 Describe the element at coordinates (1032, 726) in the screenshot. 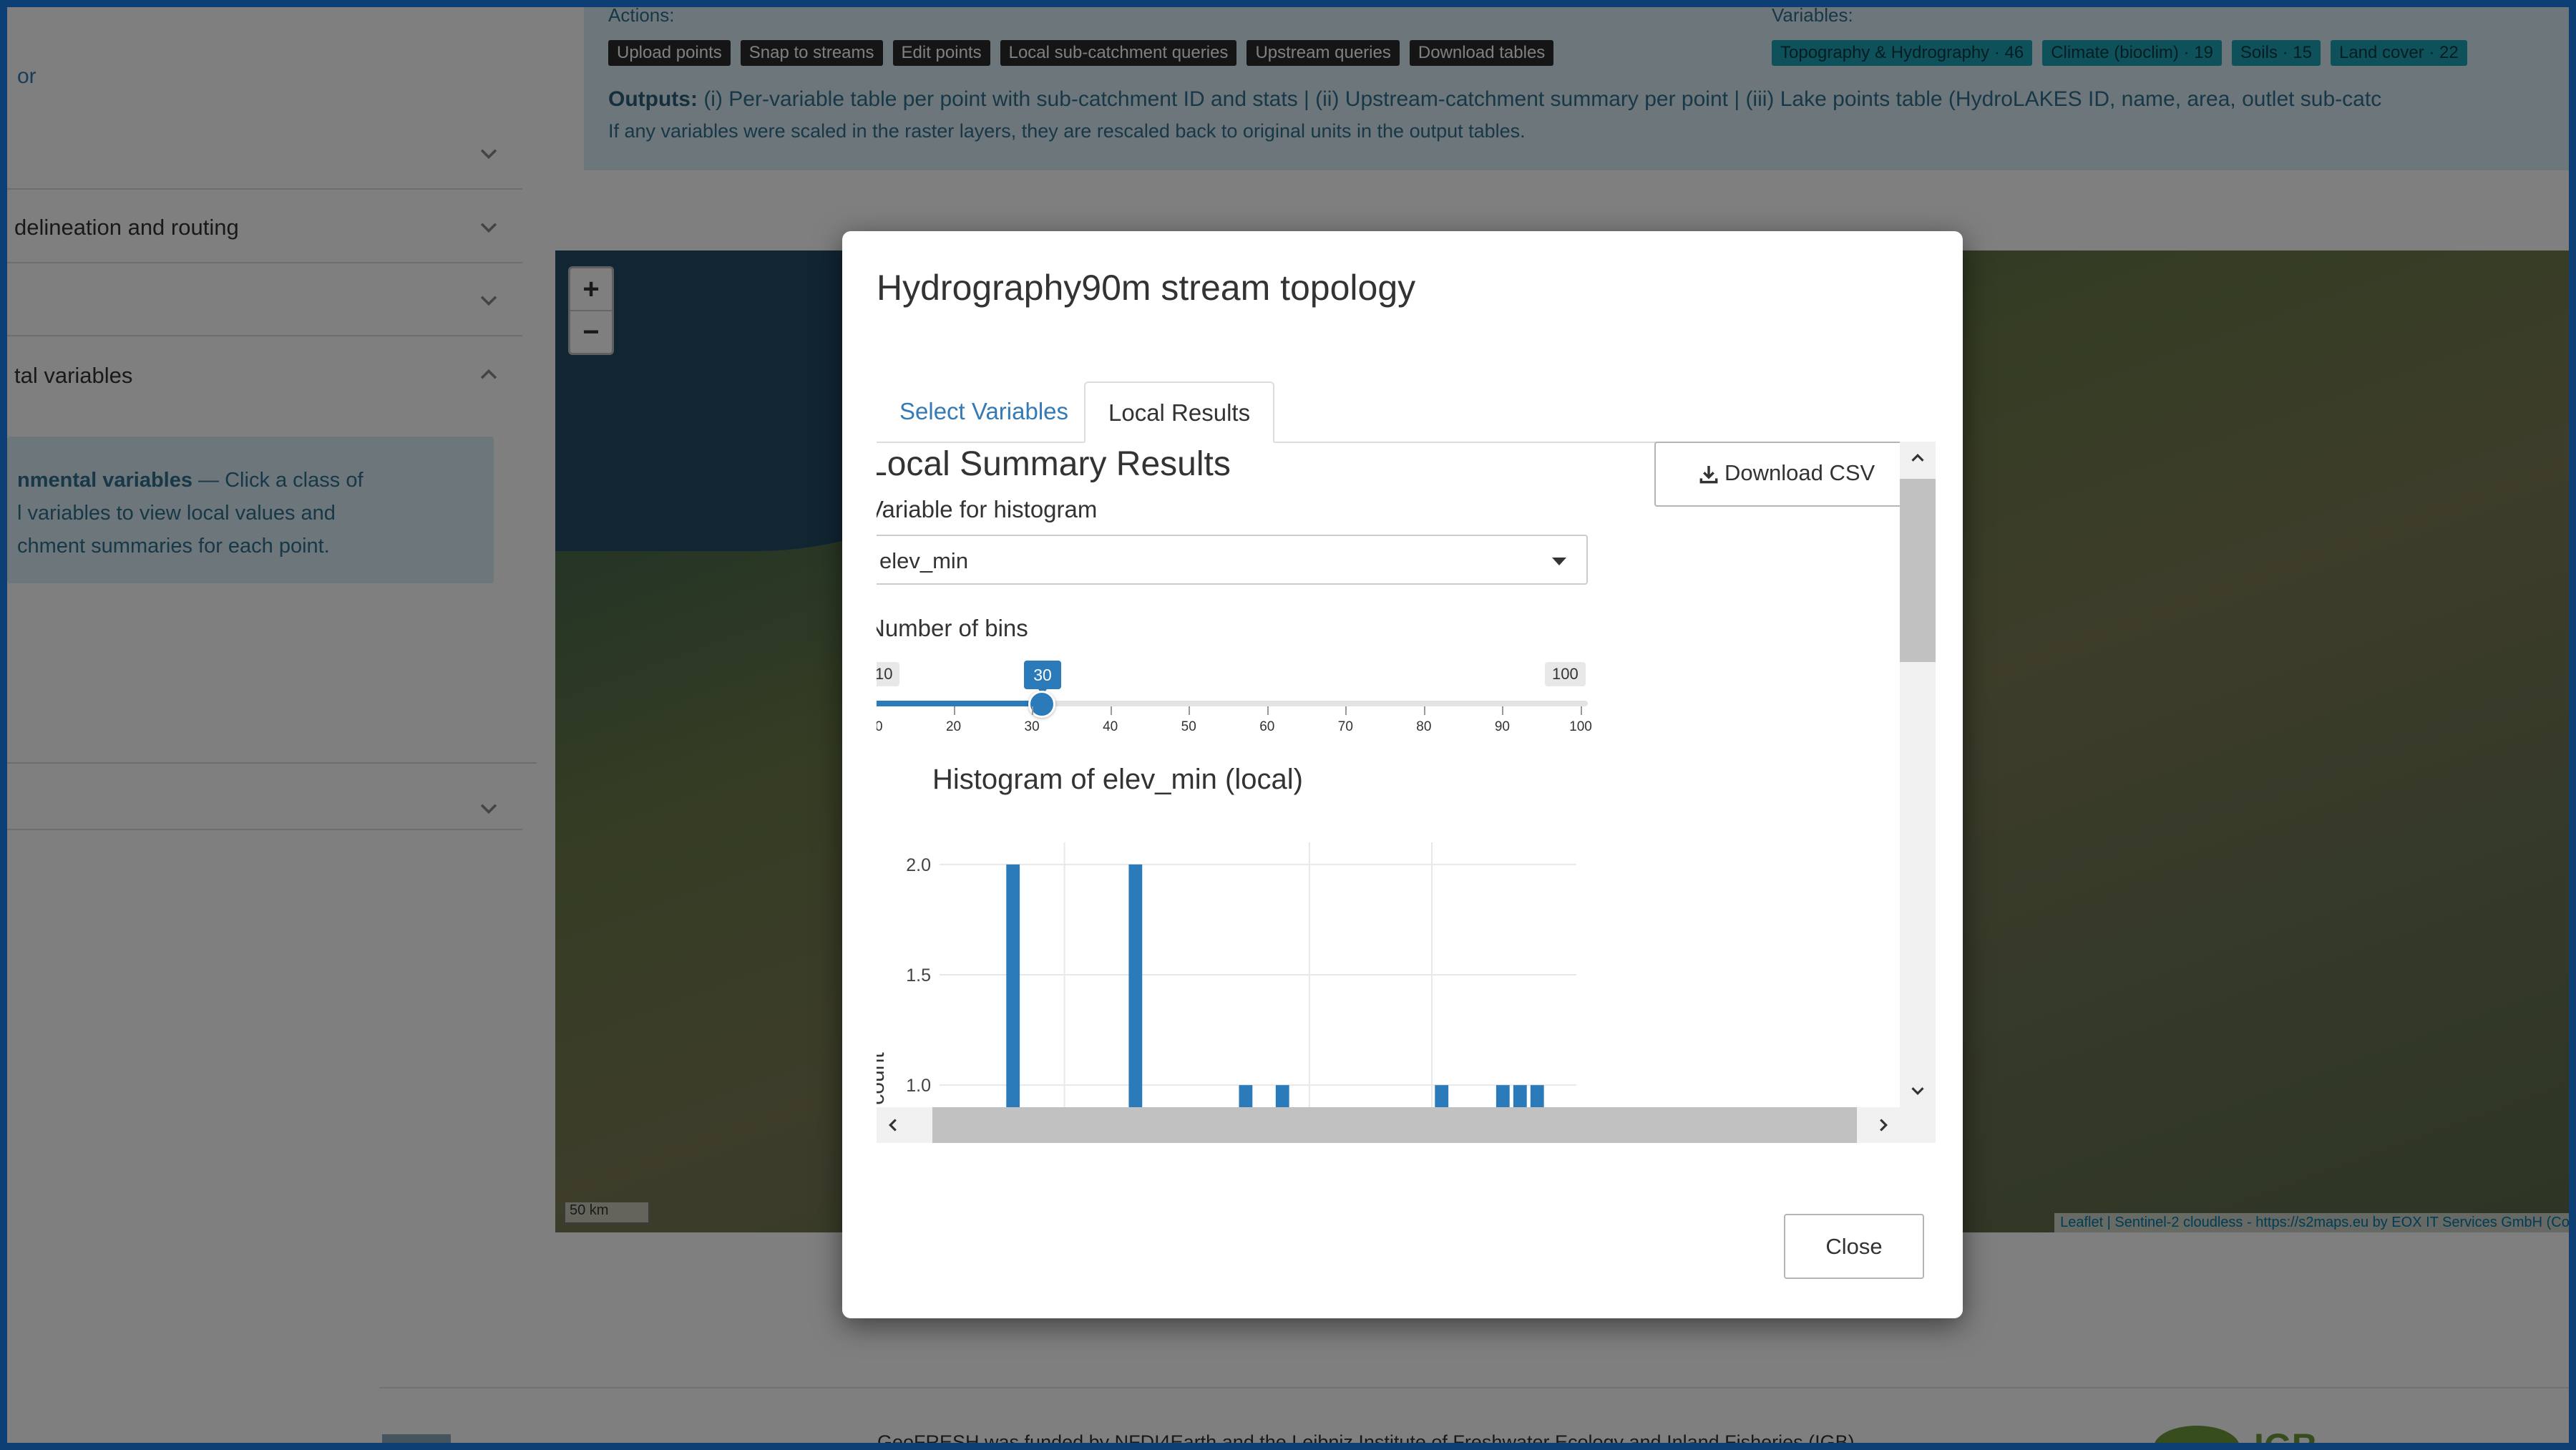

I see `slider-tick-label: 30` at that location.